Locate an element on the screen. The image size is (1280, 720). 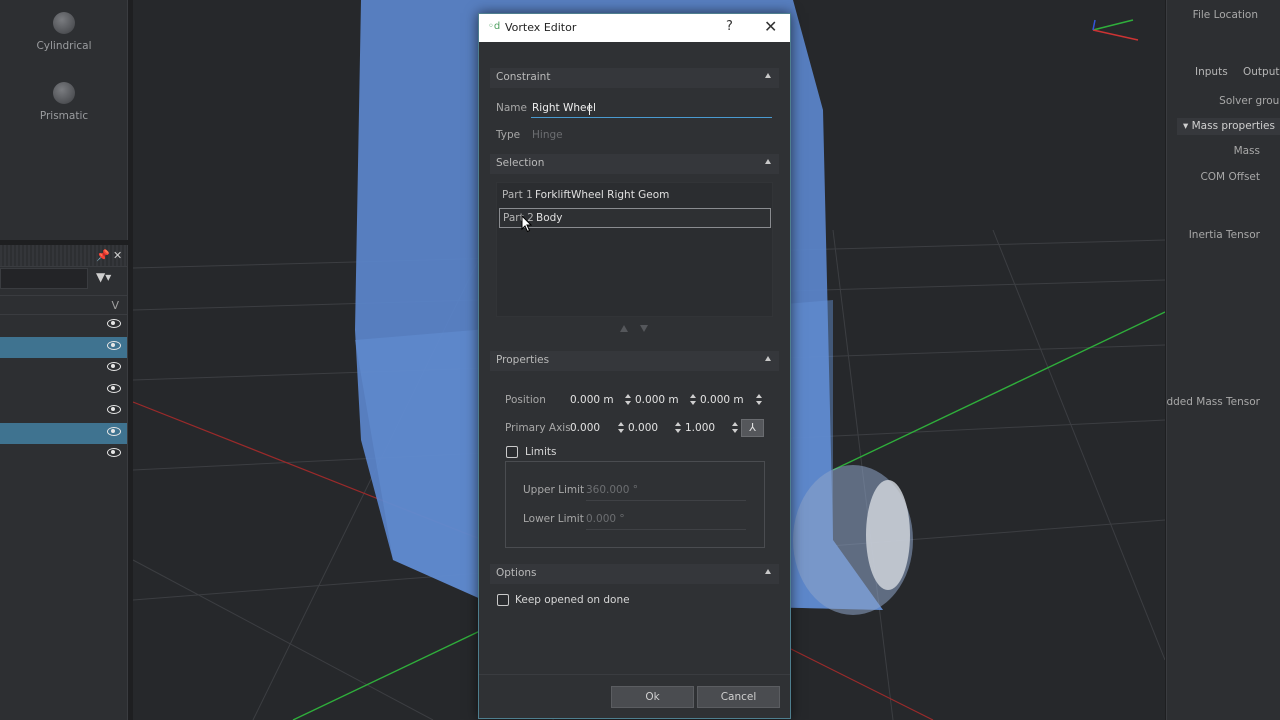
selection-section-header: Selection is located at coordinates (634, 164).